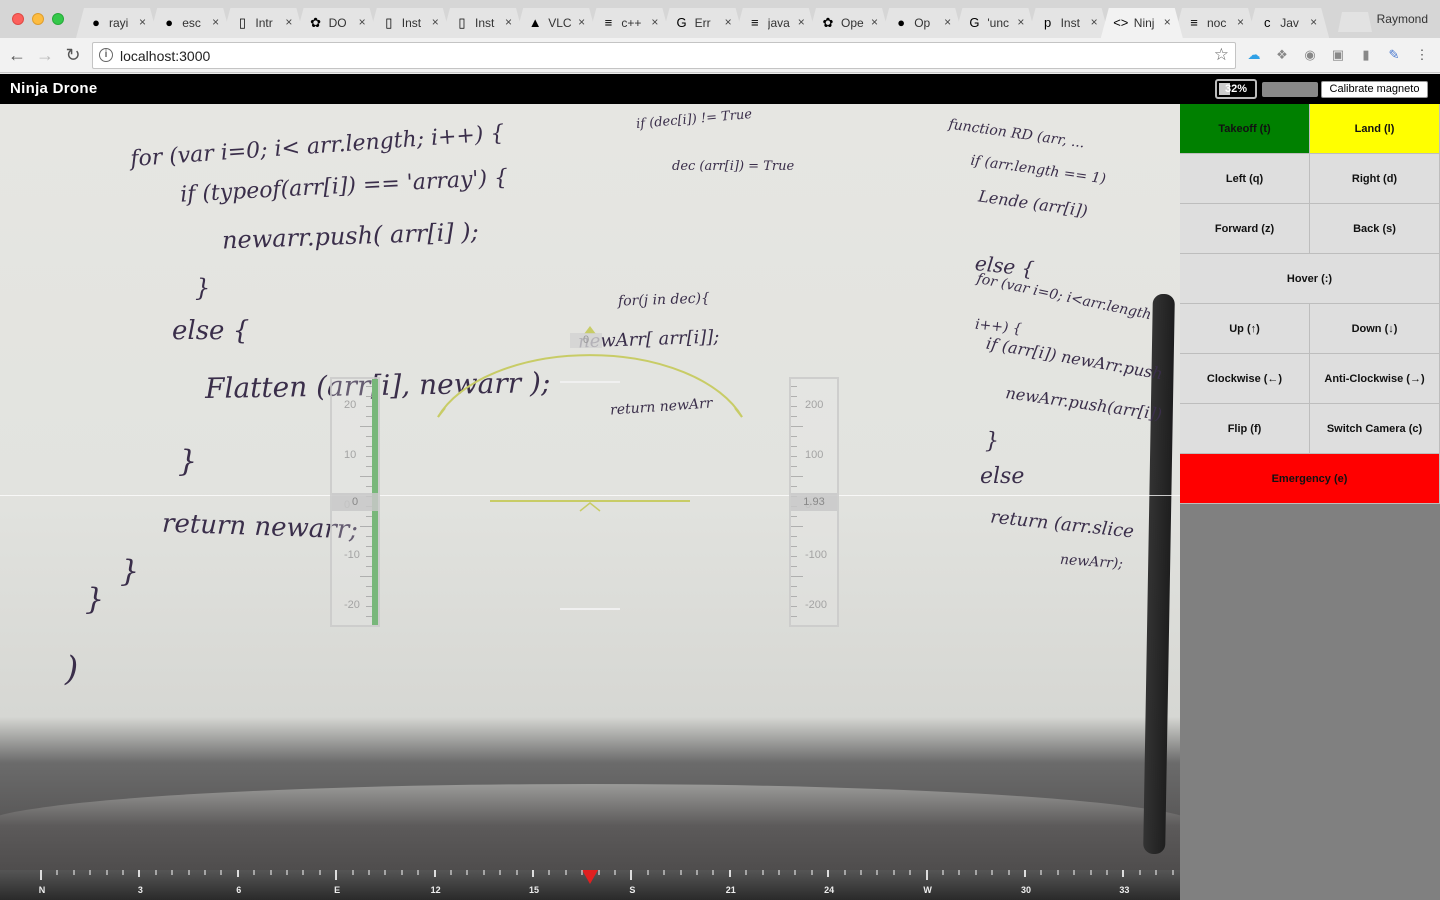  I want to click on menu-dots-icon: ⋮, so click(1422, 55).